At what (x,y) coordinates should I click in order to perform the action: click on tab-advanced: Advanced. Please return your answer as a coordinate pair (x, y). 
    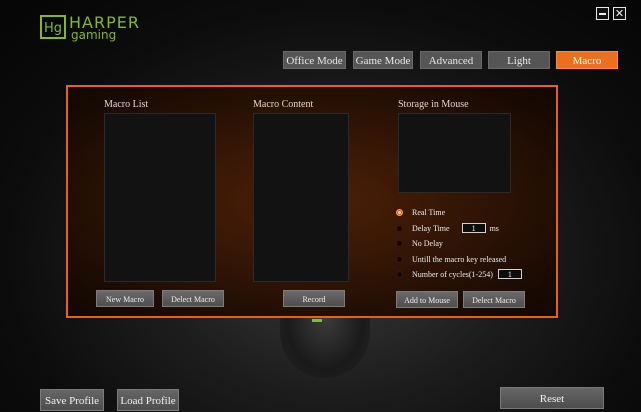
    Looking at the image, I should click on (451, 60).